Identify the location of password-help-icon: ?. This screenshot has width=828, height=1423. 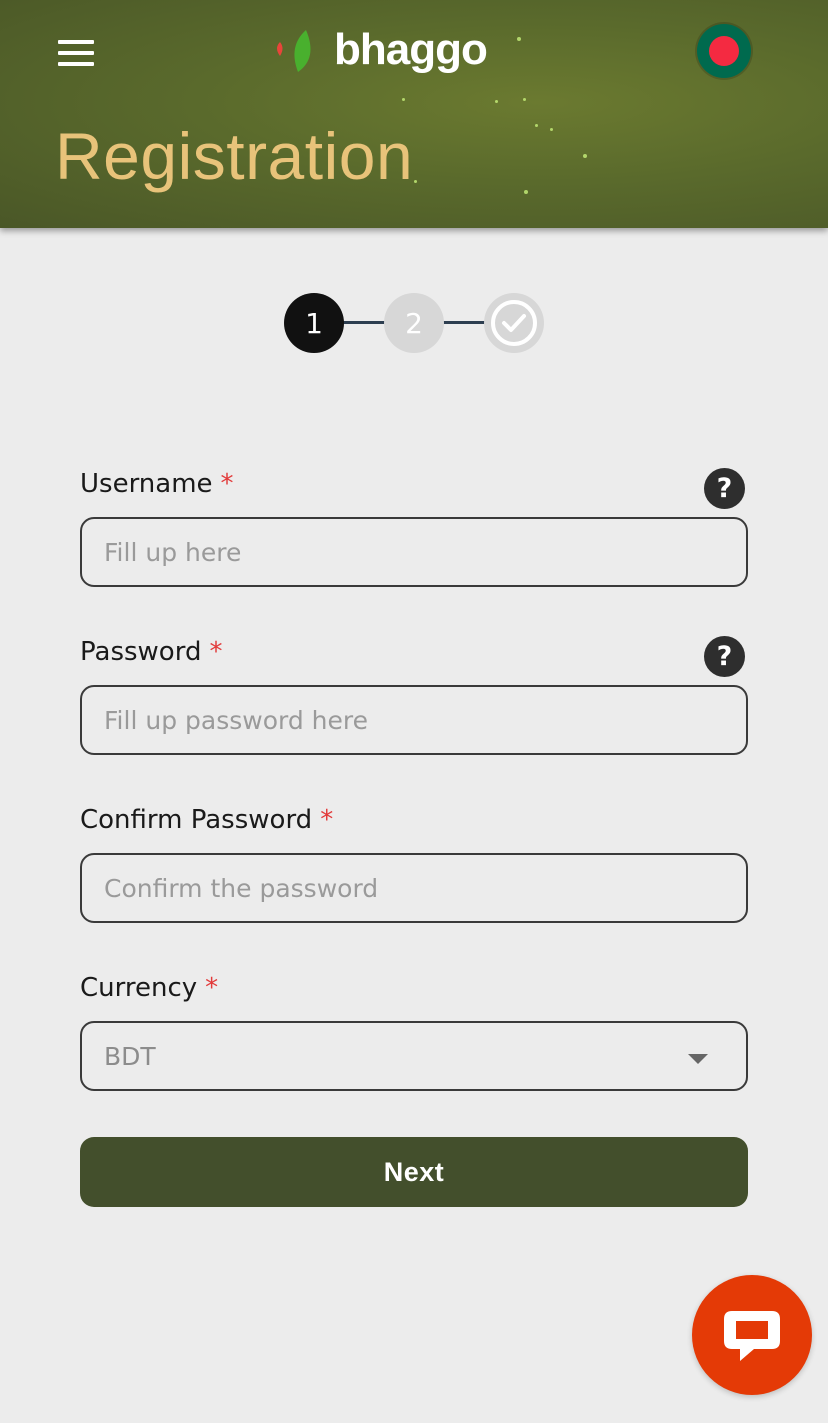
(724, 656).